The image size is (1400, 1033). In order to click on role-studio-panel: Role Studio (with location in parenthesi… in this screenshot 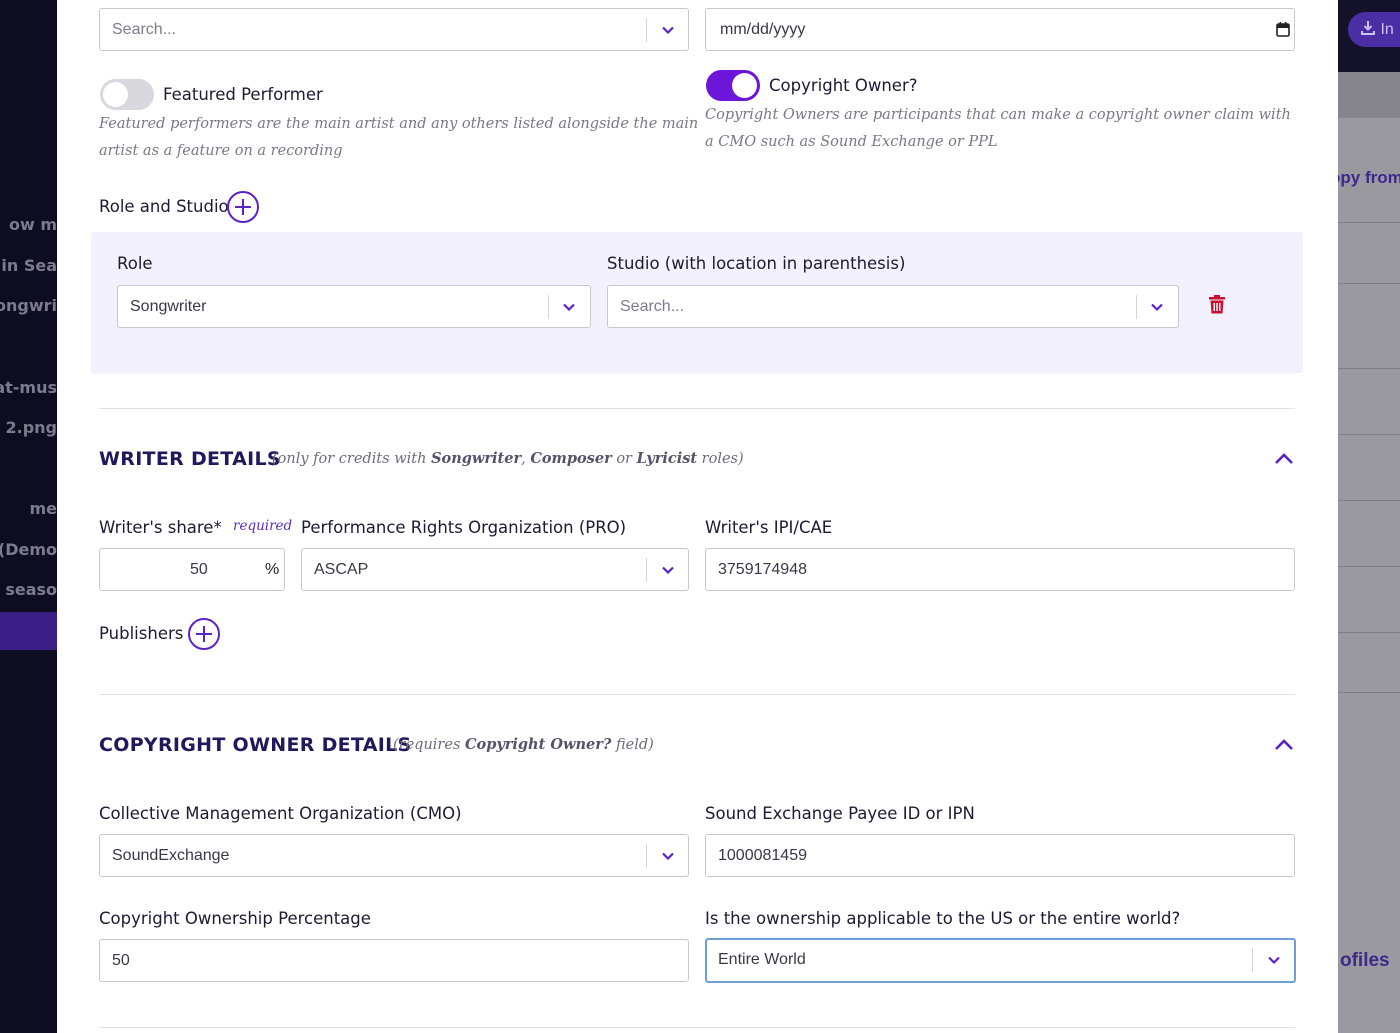, I will do `click(697, 302)`.